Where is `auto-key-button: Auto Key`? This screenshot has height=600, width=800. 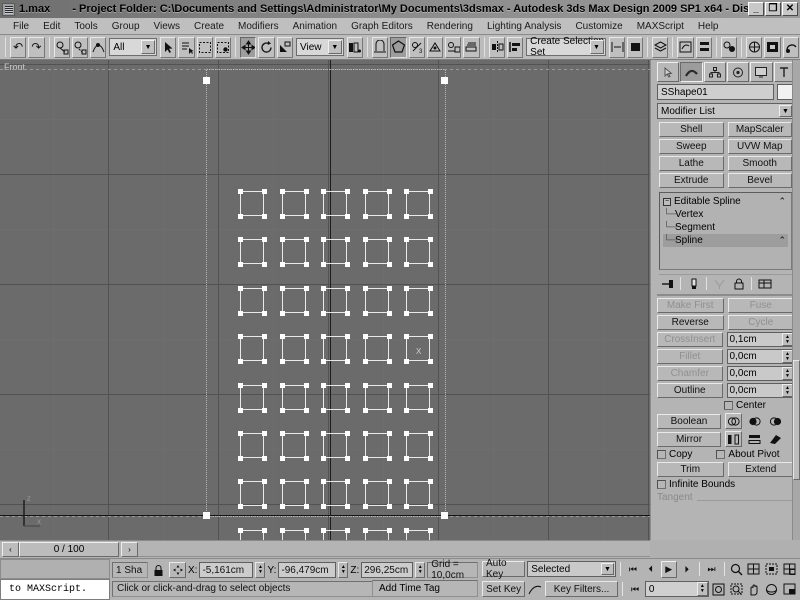
auto-key-button: Auto Key is located at coordinates (504, 569).